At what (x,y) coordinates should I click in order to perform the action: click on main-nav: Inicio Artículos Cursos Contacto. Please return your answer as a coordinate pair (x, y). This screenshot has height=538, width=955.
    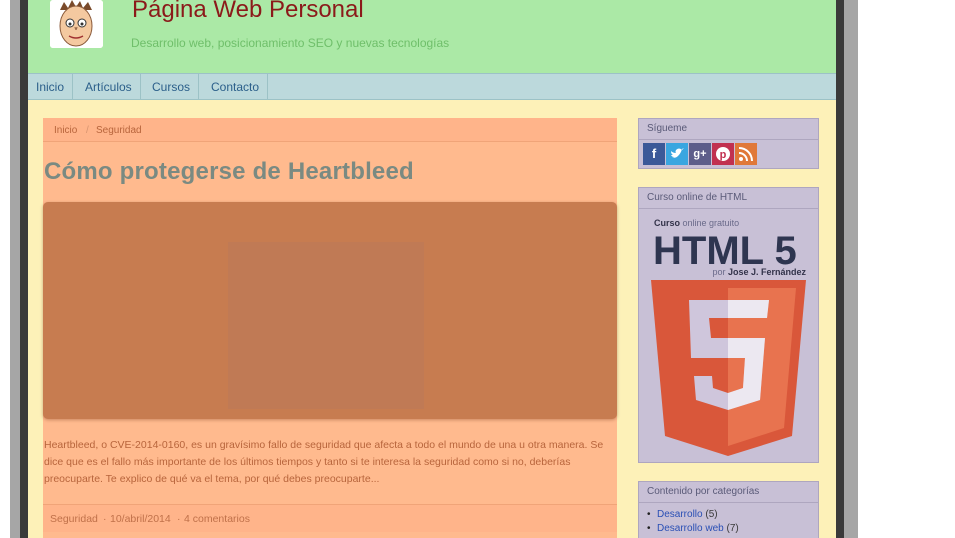
    Looking at the image, I should click on (432, 86).